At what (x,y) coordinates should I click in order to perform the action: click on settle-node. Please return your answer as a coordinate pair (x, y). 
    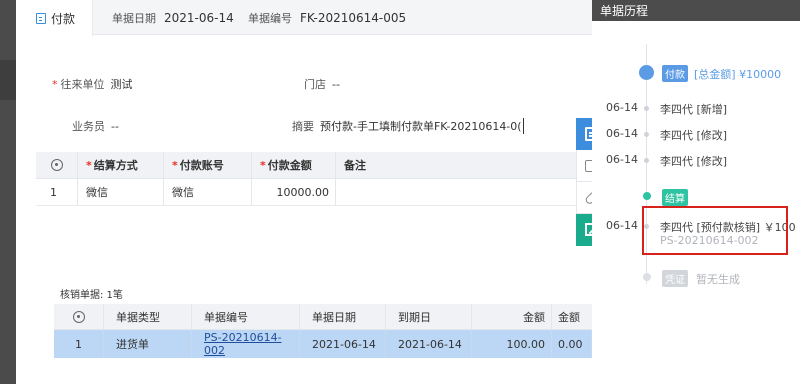
    Looking at the image, I should click on (647, 196).